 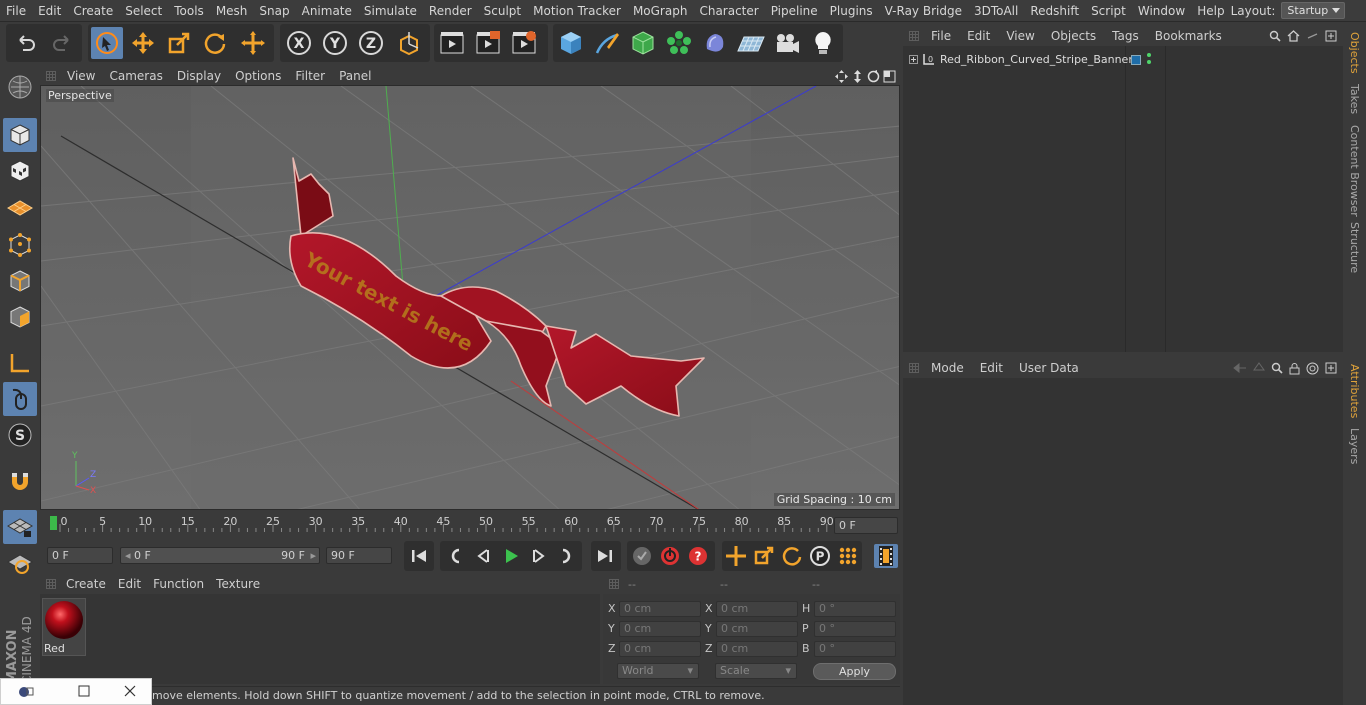 I want to click on current-frame-field: 0 F, so click(x=866, y=525).